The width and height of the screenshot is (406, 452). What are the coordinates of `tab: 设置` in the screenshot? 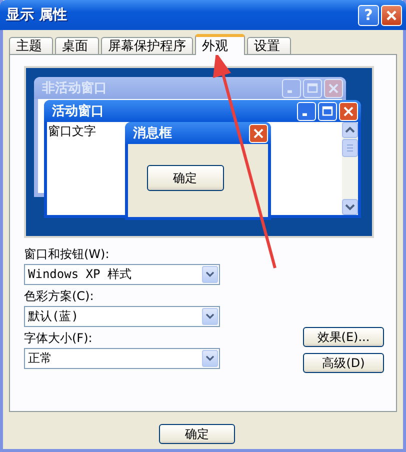 It's located at (269, 45).